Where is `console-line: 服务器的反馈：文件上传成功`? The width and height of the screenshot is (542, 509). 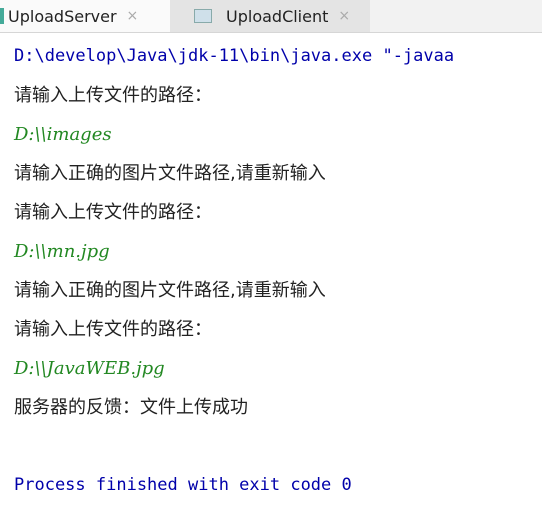
console-line: 服务器的反馈：文件上传成功 is located at coordinates (131, 407).